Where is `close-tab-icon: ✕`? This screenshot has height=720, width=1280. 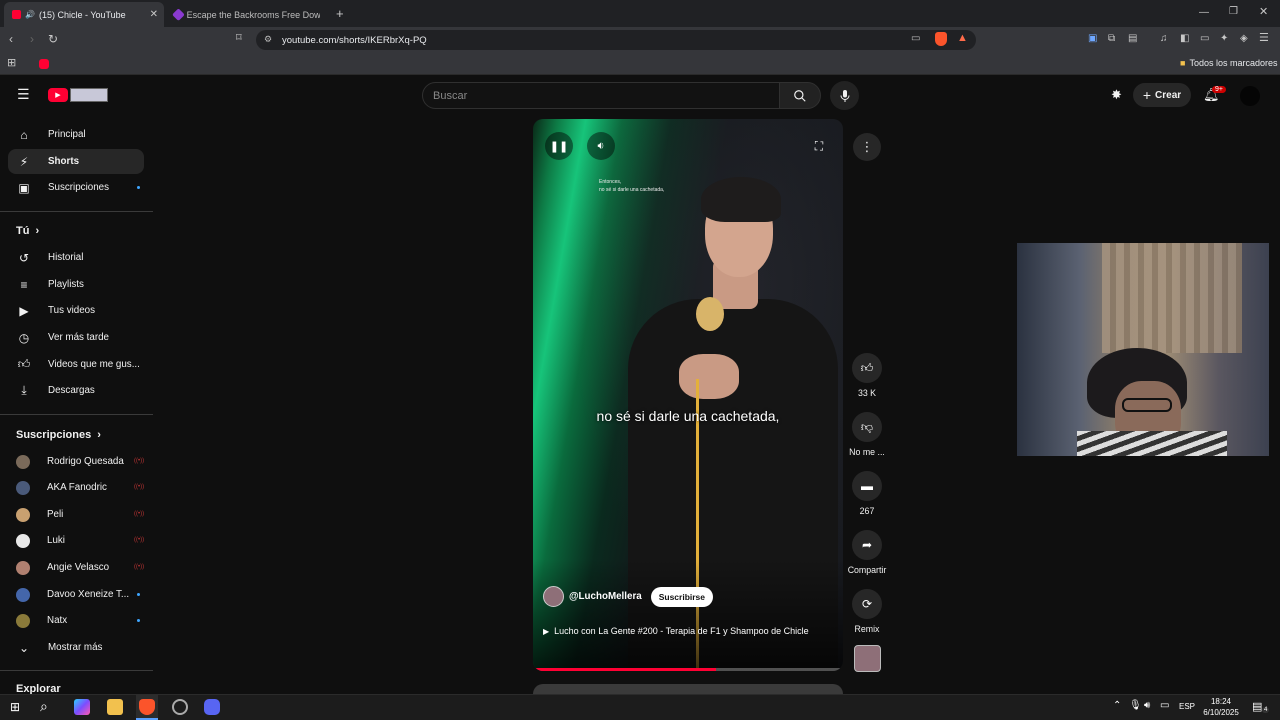 close-tab-icon: ✕ is located at coordinates (154, 14).